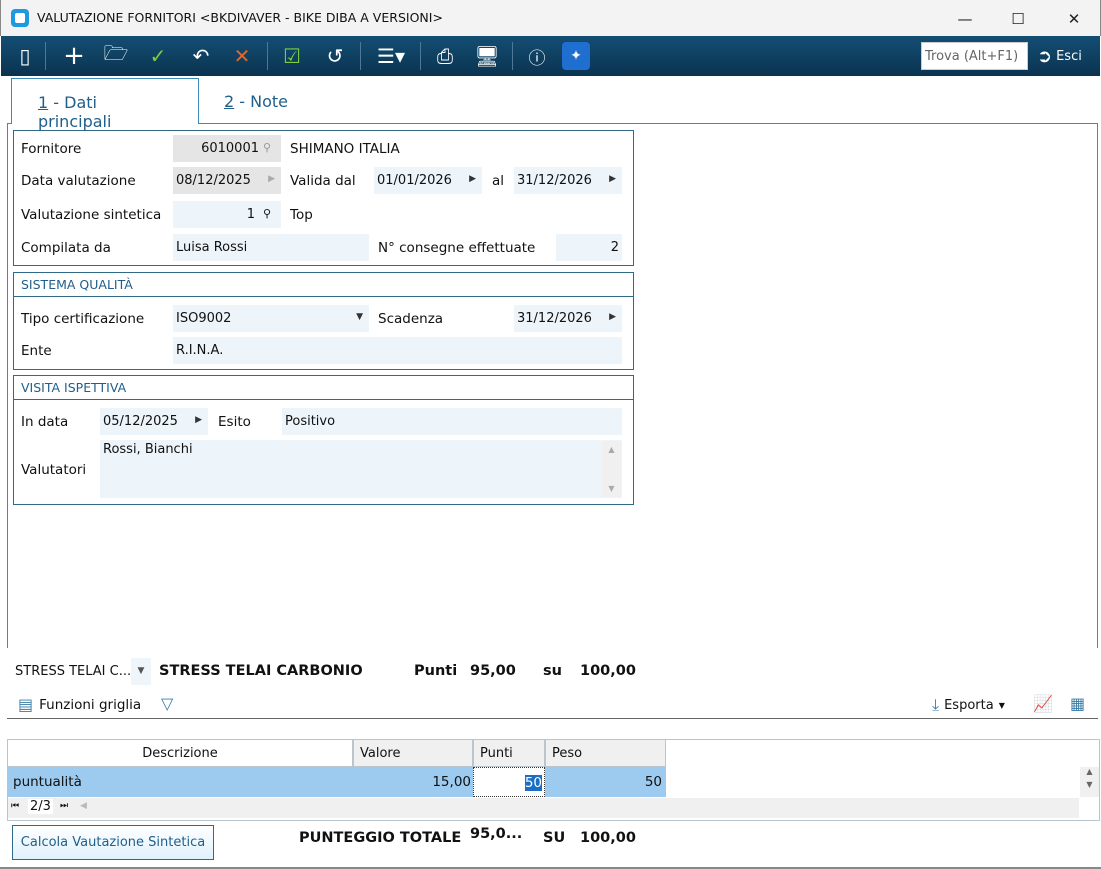 The image size is (1101, 869). What do you see at coordinates (974, 56) in the screenshot?
I see `search-input: Trova (Alt+F1)` at bounding box center [974, 56].